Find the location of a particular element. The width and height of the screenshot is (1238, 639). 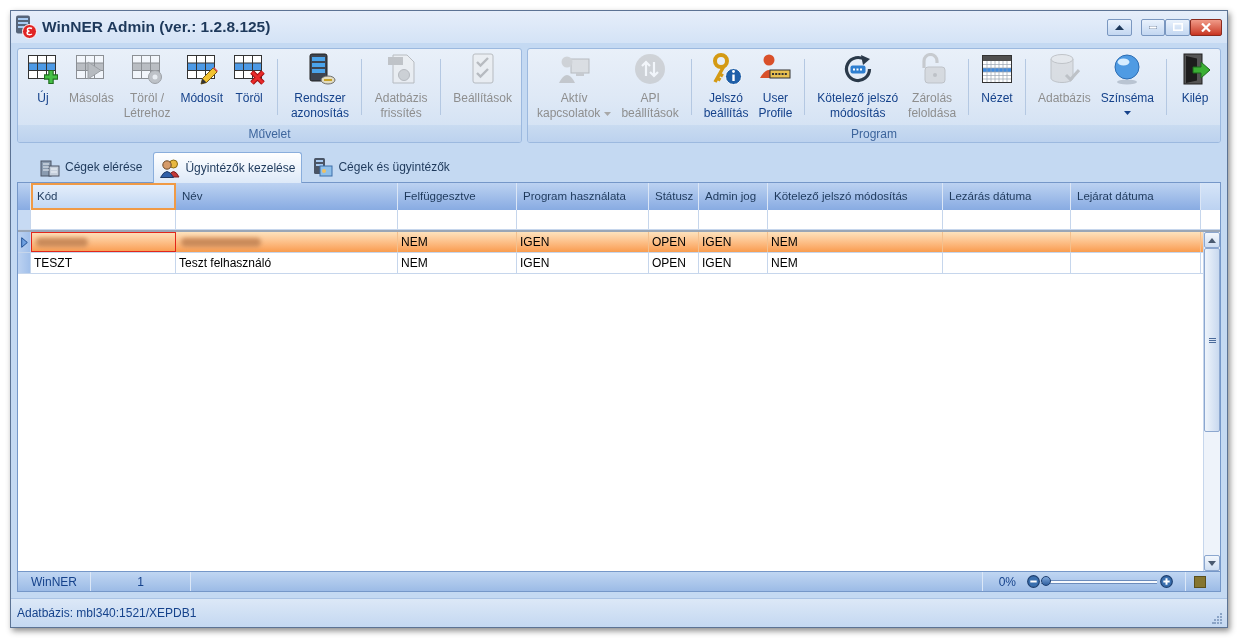

toolbar-button: Kötelező jelszó módosítás is located at coordinates (858, 87).